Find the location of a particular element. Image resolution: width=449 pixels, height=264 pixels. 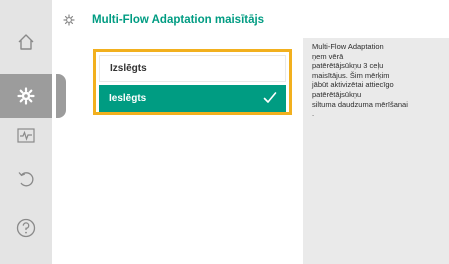

back-icon is located at coordinates (26, 179).